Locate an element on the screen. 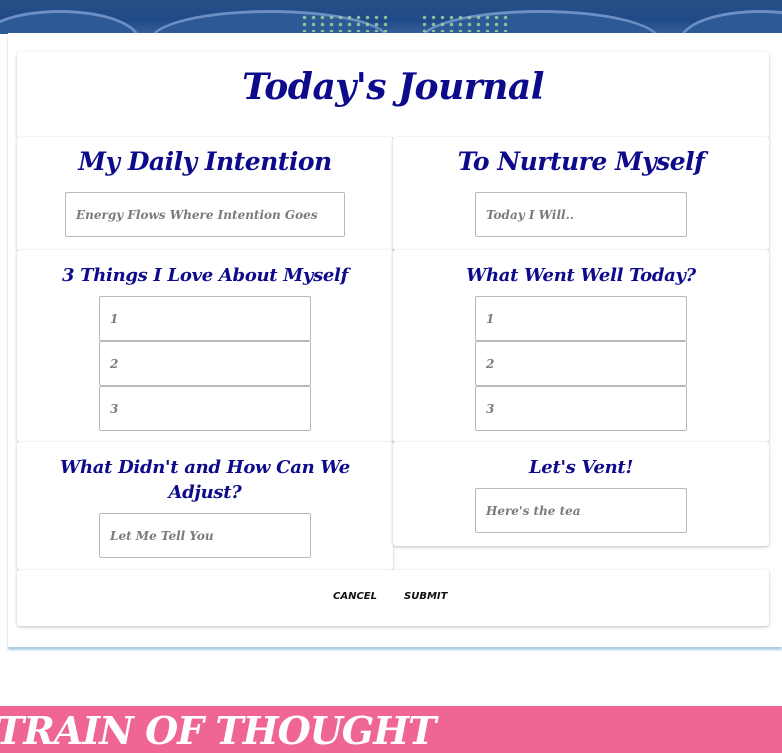 The width and height of the screenshot is (782, 753). daily-intention-input: Energy Flows Where Intention Goes is located at coordinates (205, 214).